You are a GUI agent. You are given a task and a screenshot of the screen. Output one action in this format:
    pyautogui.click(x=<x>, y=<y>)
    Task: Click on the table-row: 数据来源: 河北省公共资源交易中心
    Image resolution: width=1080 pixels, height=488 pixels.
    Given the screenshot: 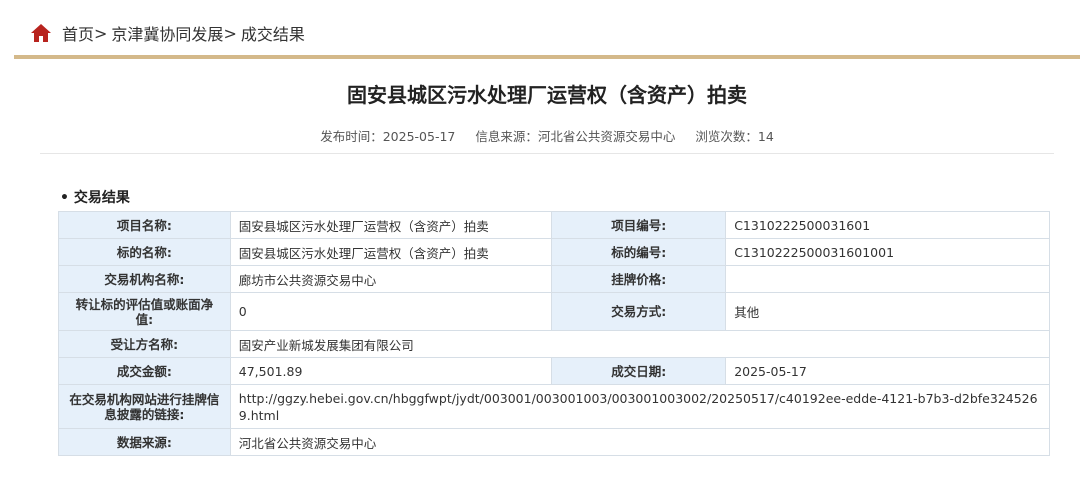 What is the action you would take?
    pyautogui.click(x=554, y=442)
    